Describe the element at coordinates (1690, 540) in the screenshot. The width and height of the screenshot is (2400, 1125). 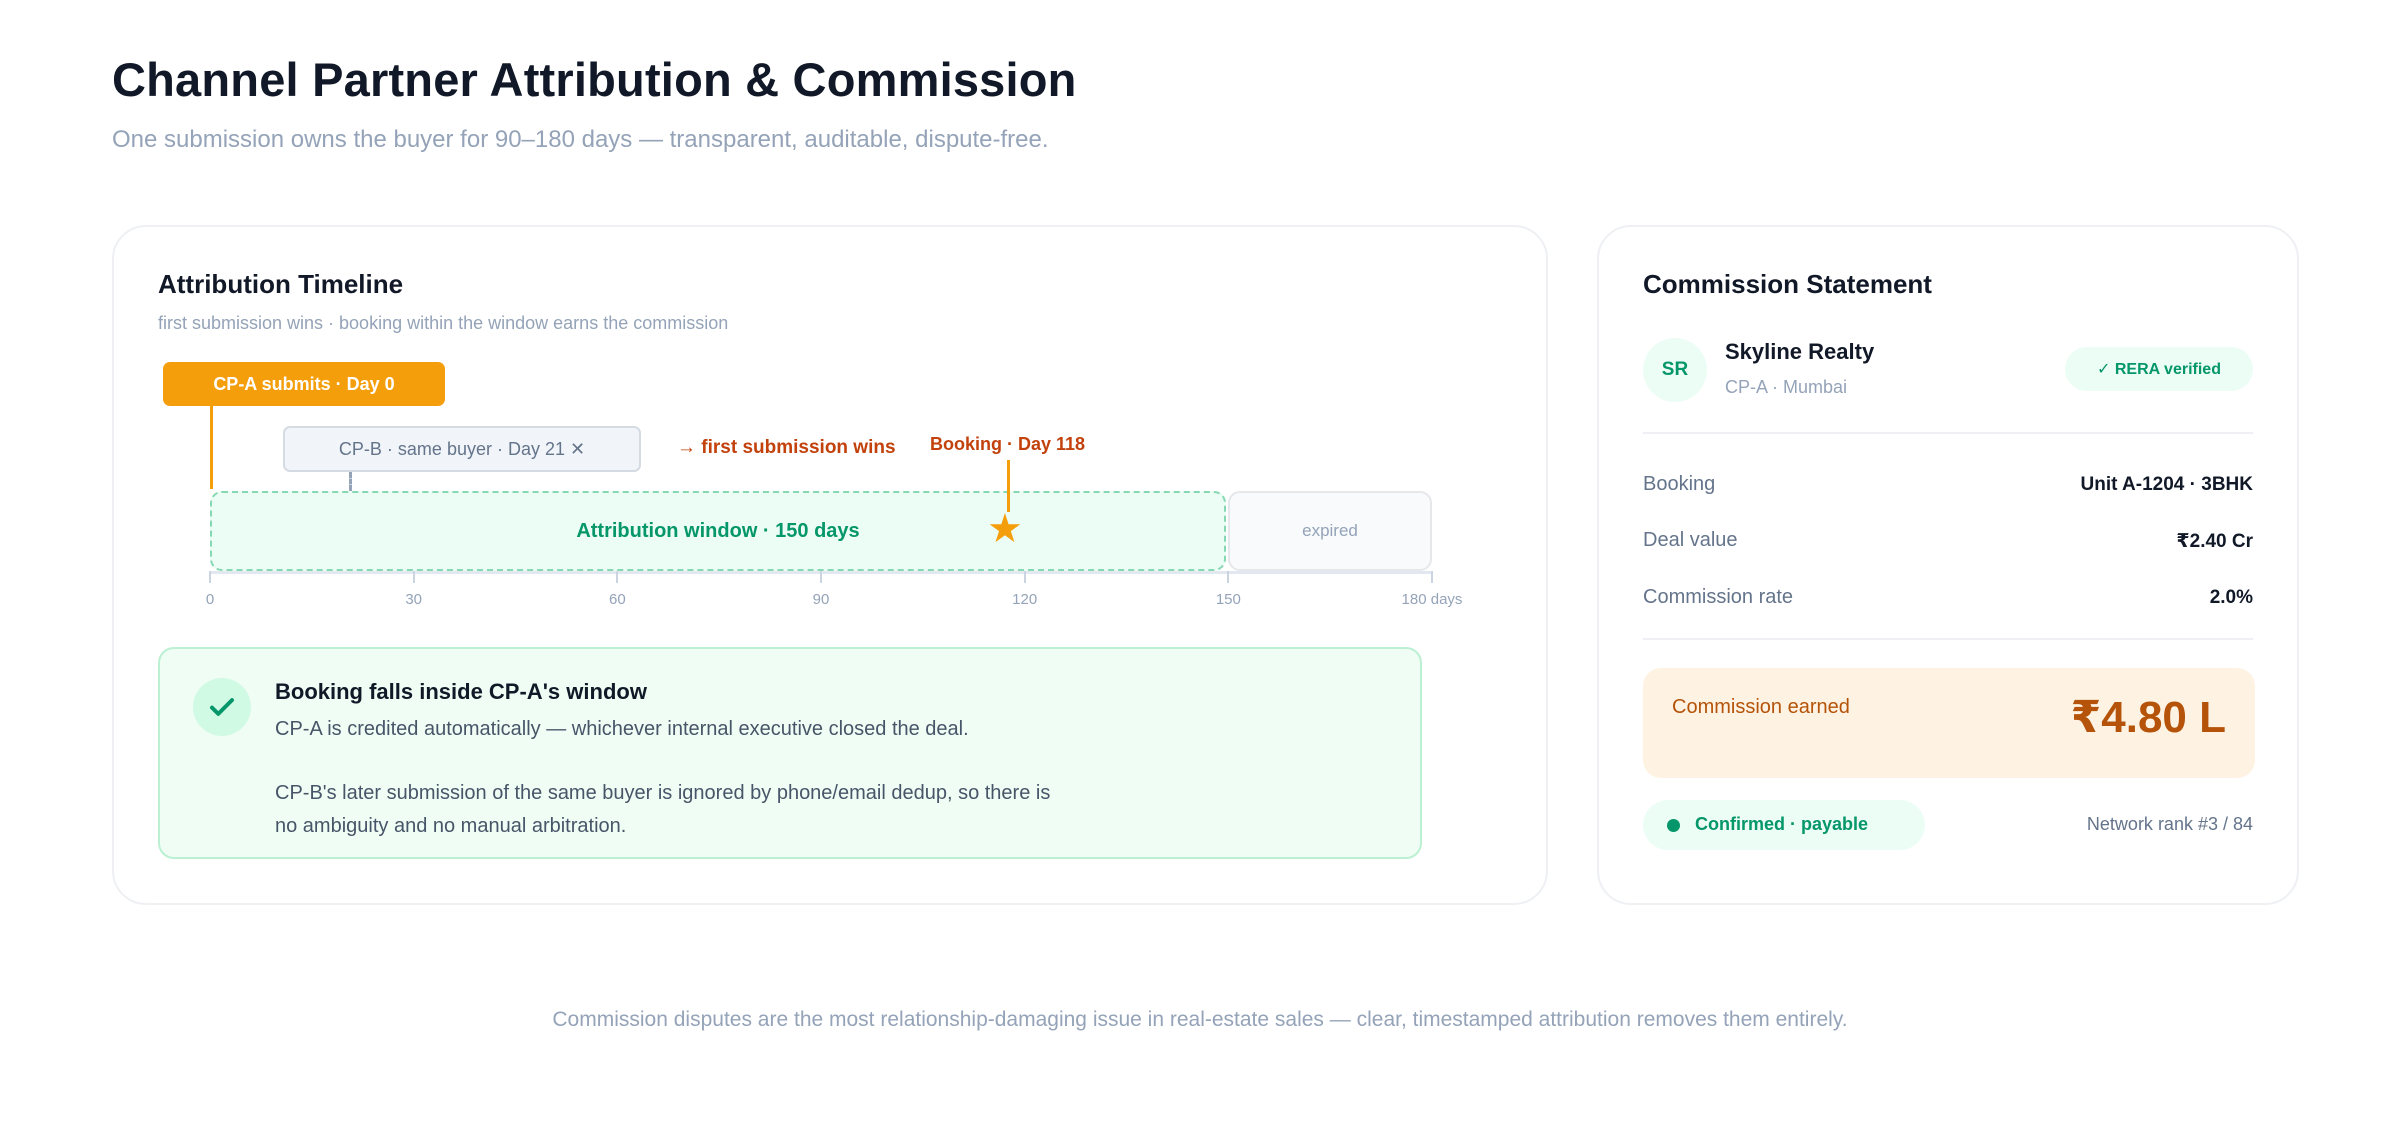
I see `deal-value-row-label: Deal value` at that location.